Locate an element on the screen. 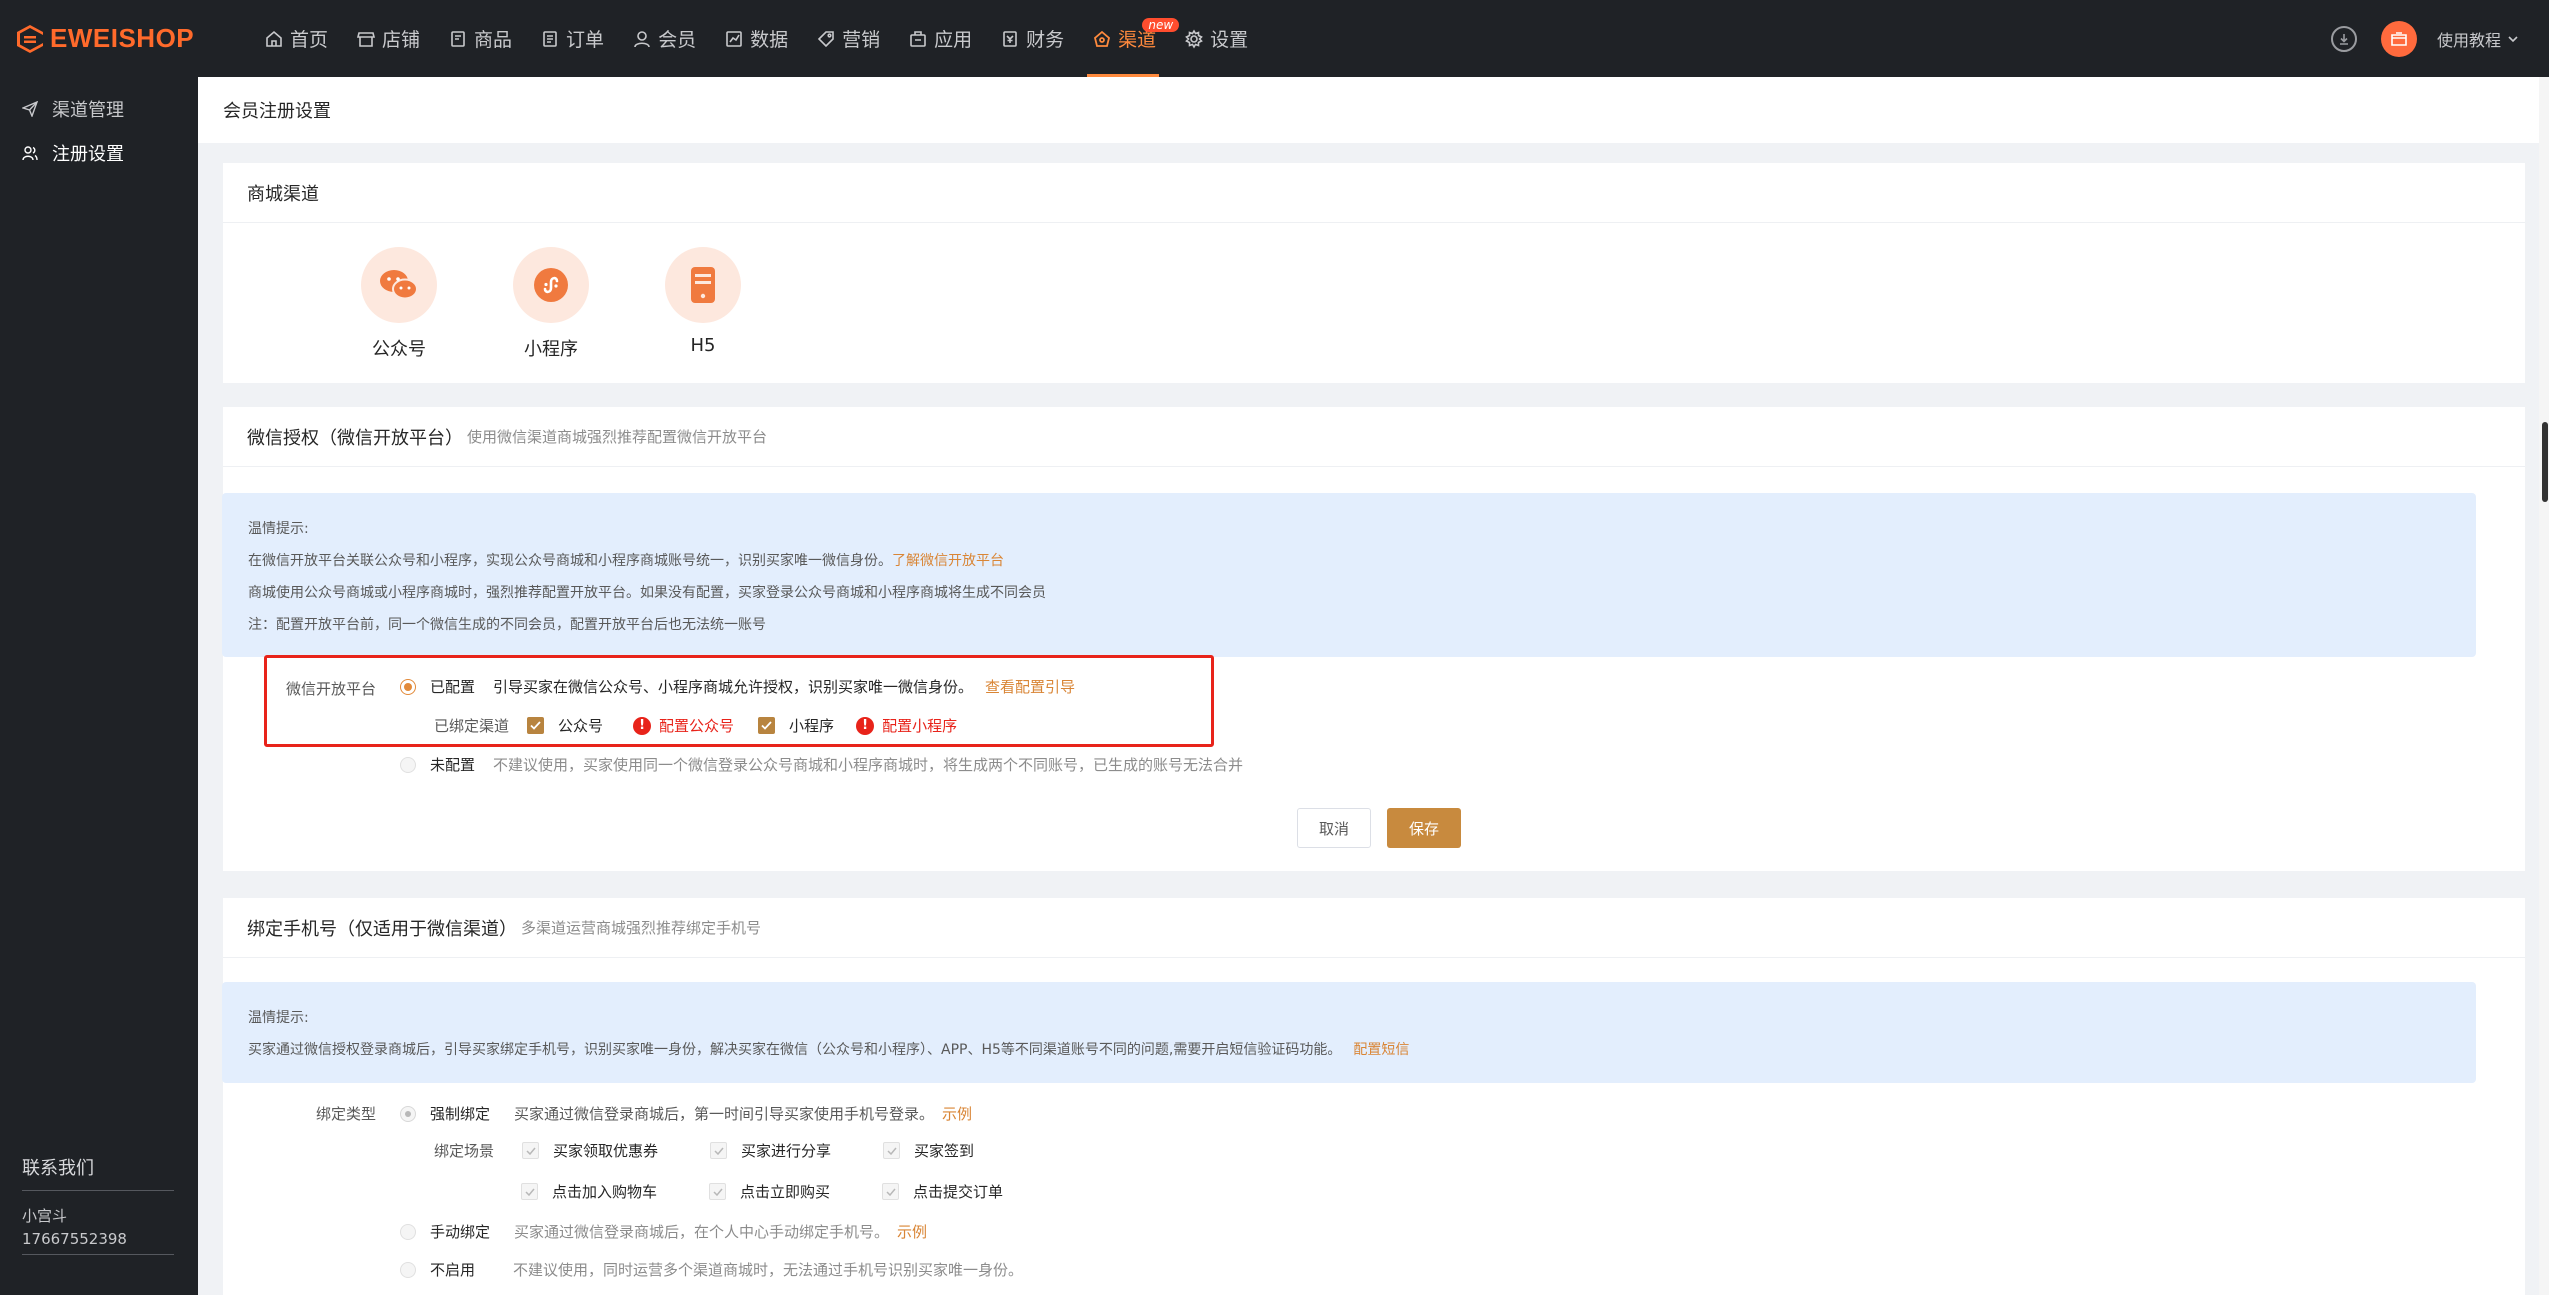 This screenshot has height=1295, width=2549. nav-shop: 店铺 is located at coordinates (387, 38).